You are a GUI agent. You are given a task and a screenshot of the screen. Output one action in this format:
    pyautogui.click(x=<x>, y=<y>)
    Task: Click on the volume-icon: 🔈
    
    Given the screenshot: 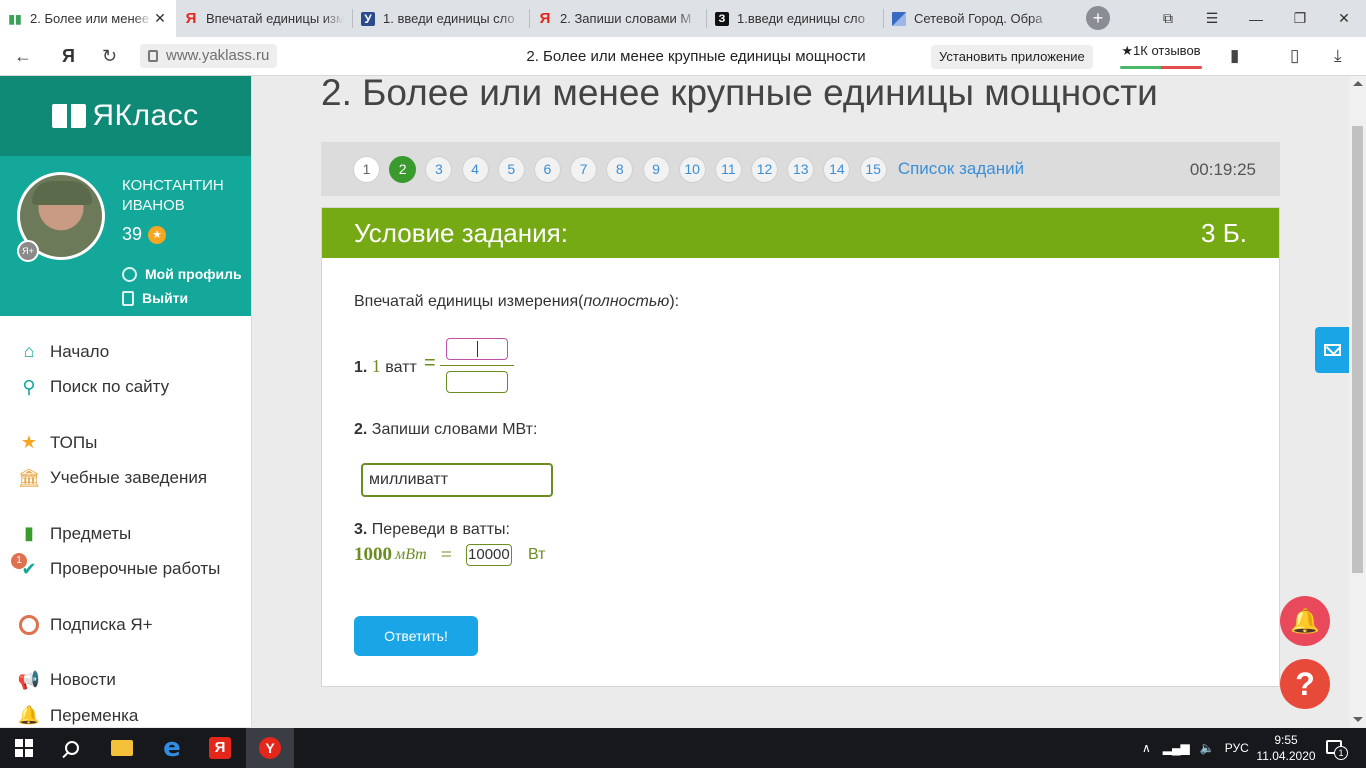 What is the action you would take?
    pyautogui.click(x=1207, y=748)
    